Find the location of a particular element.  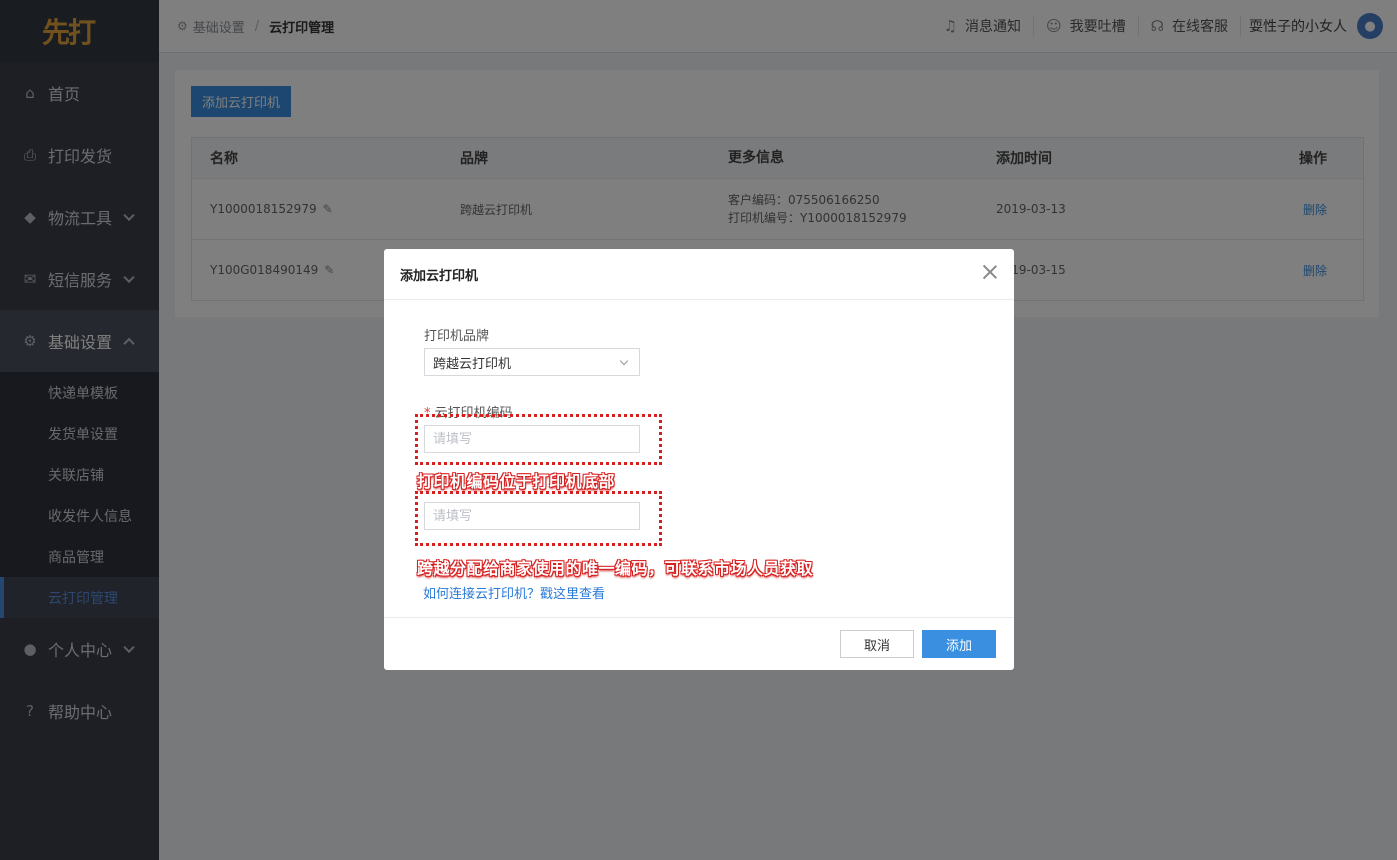

close-icon is located at coordinates (990, 272).